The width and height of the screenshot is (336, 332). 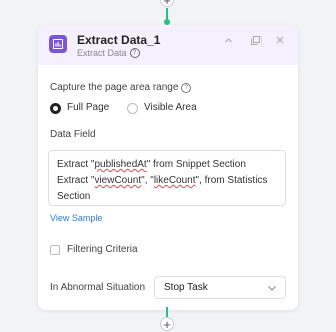 What do you see at coordinates (88, 107) in the screenshot?
I see `full-page-label: Full Page` at bounding box center [88, 107].